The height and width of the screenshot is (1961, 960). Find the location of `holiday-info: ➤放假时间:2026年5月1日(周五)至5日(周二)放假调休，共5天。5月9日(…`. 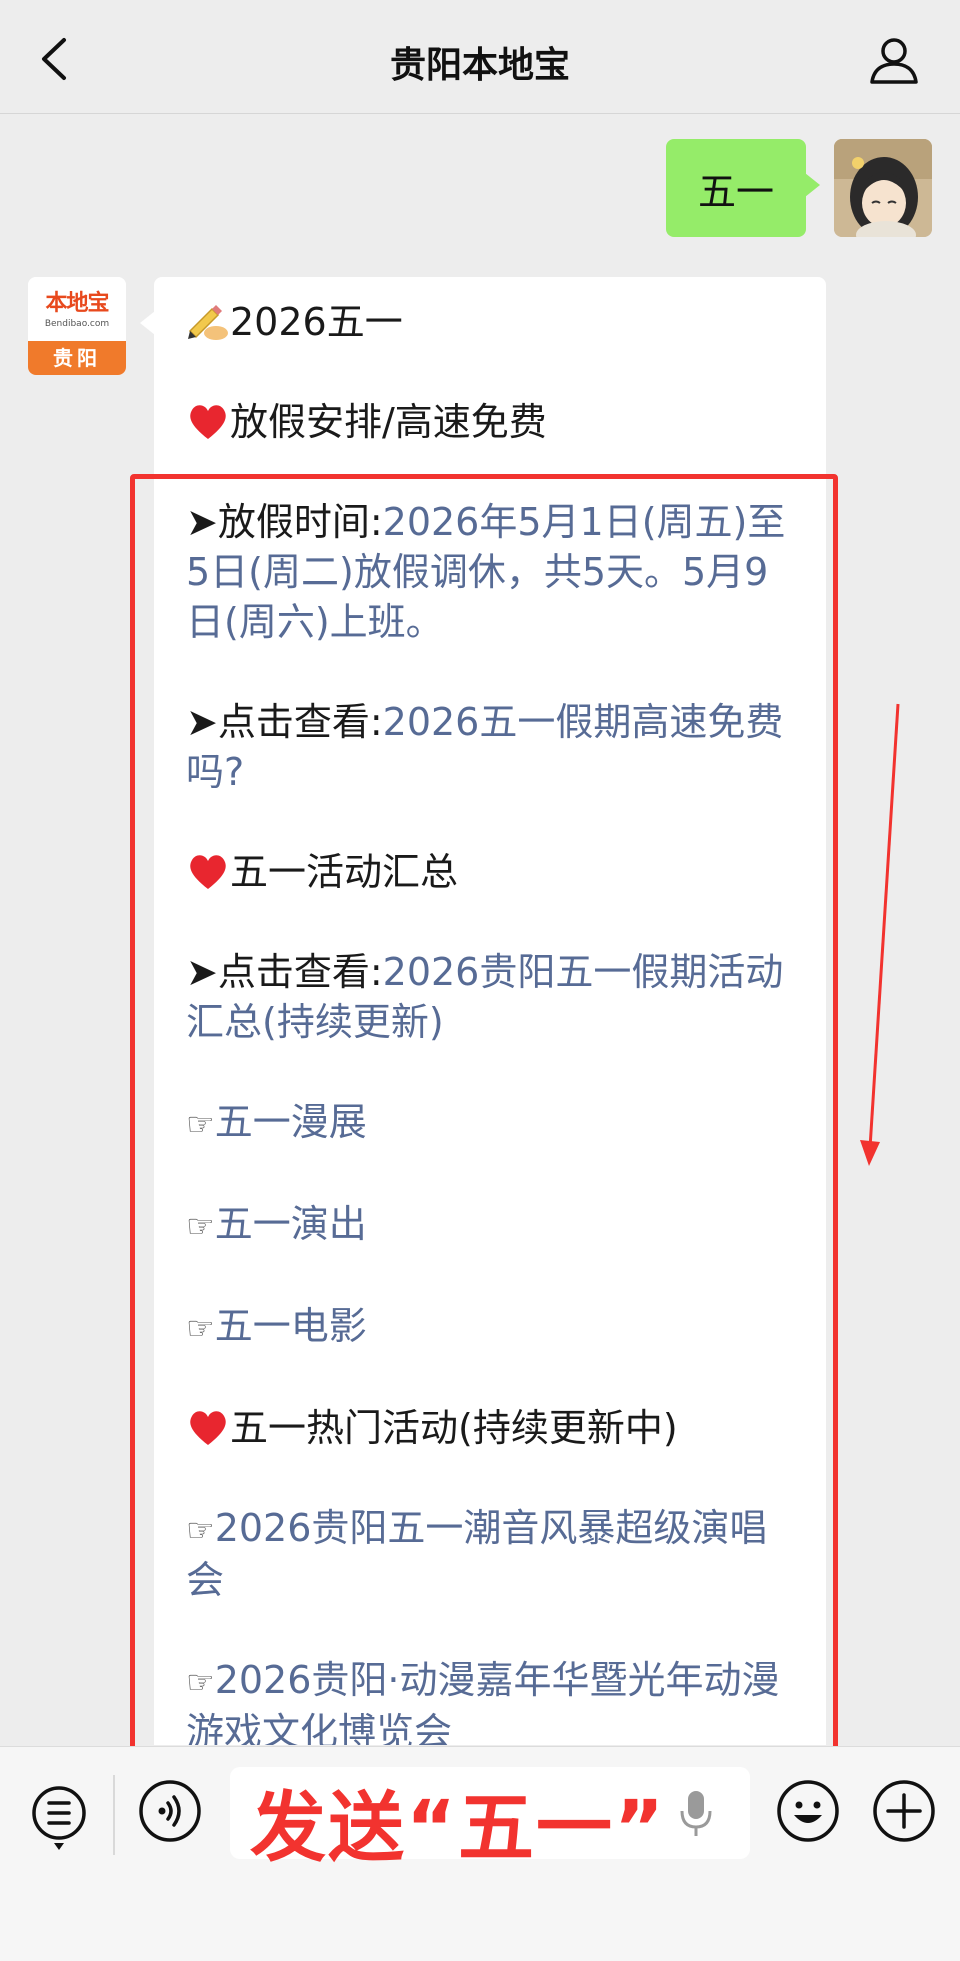

holiday-info: ➤放假时间:2026年5月1日(周五)至5日(周二)放假调休，共5天。5月9日(… is located at coordinates (491, 572).